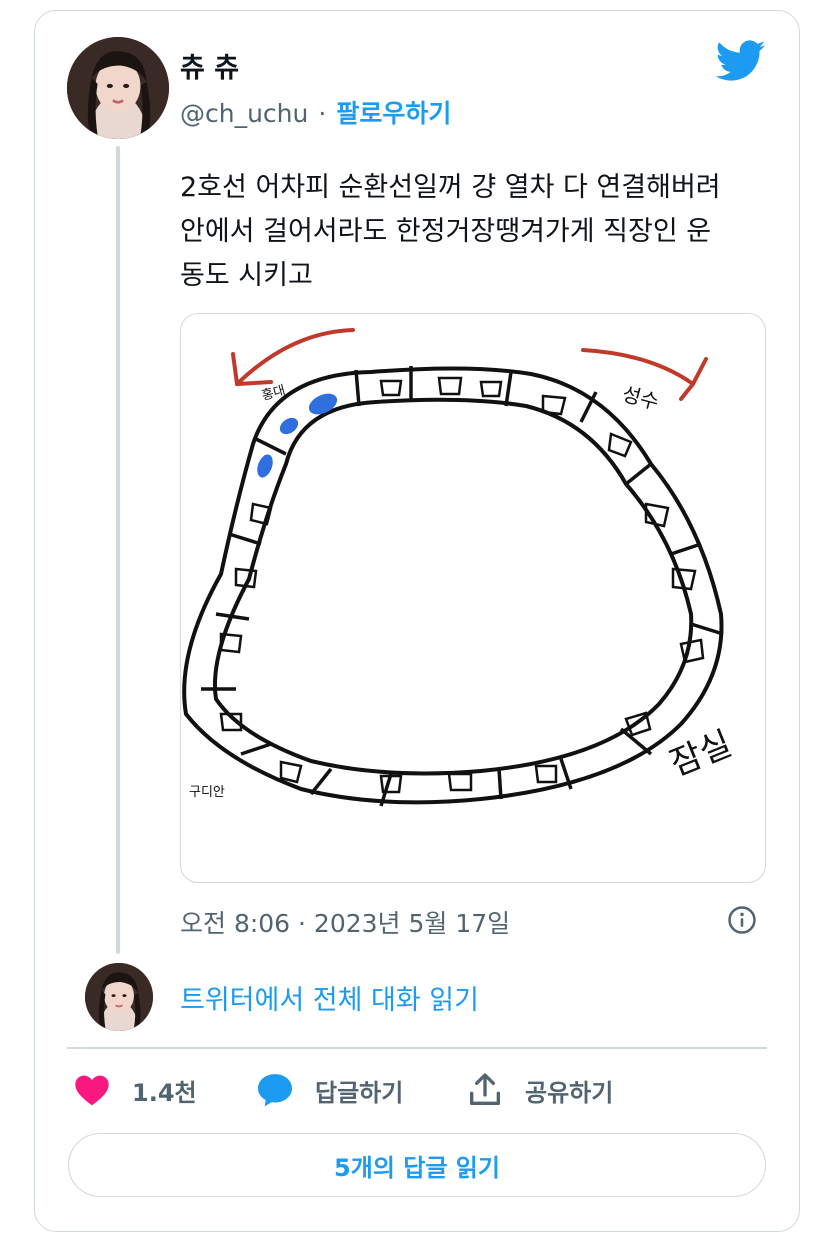  Describe the element at coordinates (119, 997) in the screenshot. I see `reply-avatar` at that location.